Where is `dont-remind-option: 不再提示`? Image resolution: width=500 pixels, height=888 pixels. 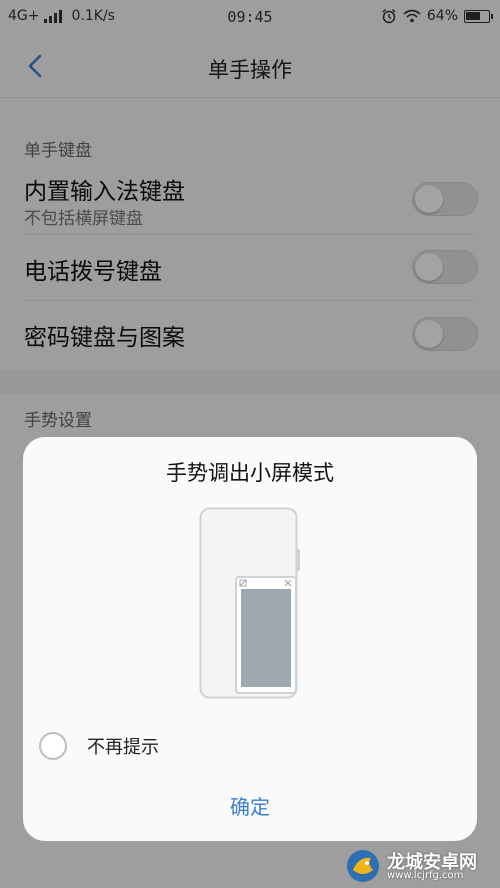 dont-remind-option: 不再提示 is located at coordinates (99, 746).